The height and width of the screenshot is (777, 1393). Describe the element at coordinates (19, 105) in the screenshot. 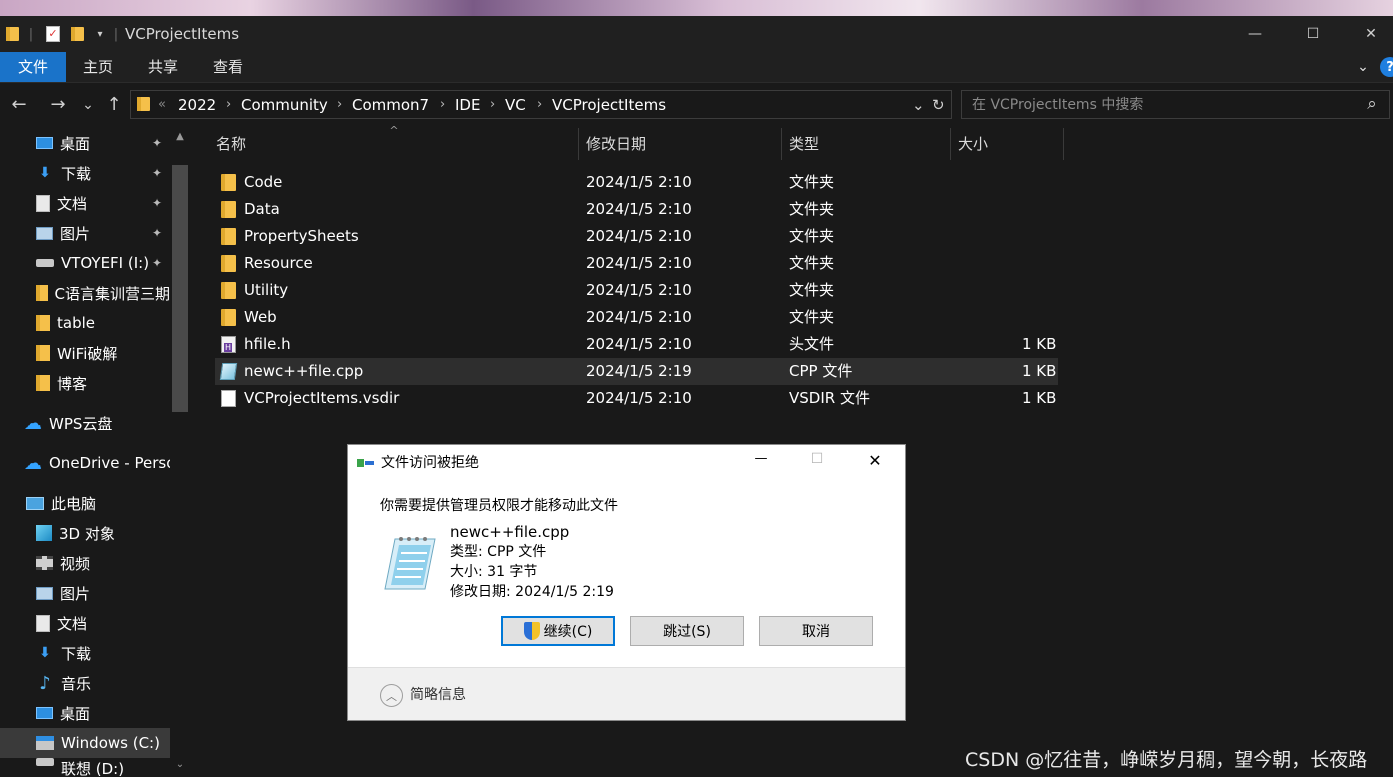

I see `back-button: ←` at that location.